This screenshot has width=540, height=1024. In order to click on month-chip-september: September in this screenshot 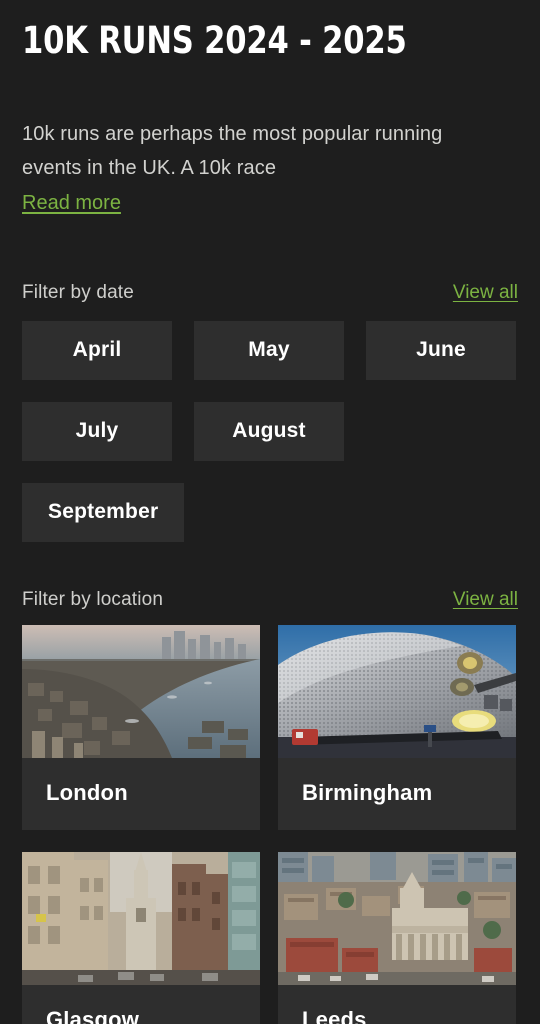, I will do `click(103, 512)`.